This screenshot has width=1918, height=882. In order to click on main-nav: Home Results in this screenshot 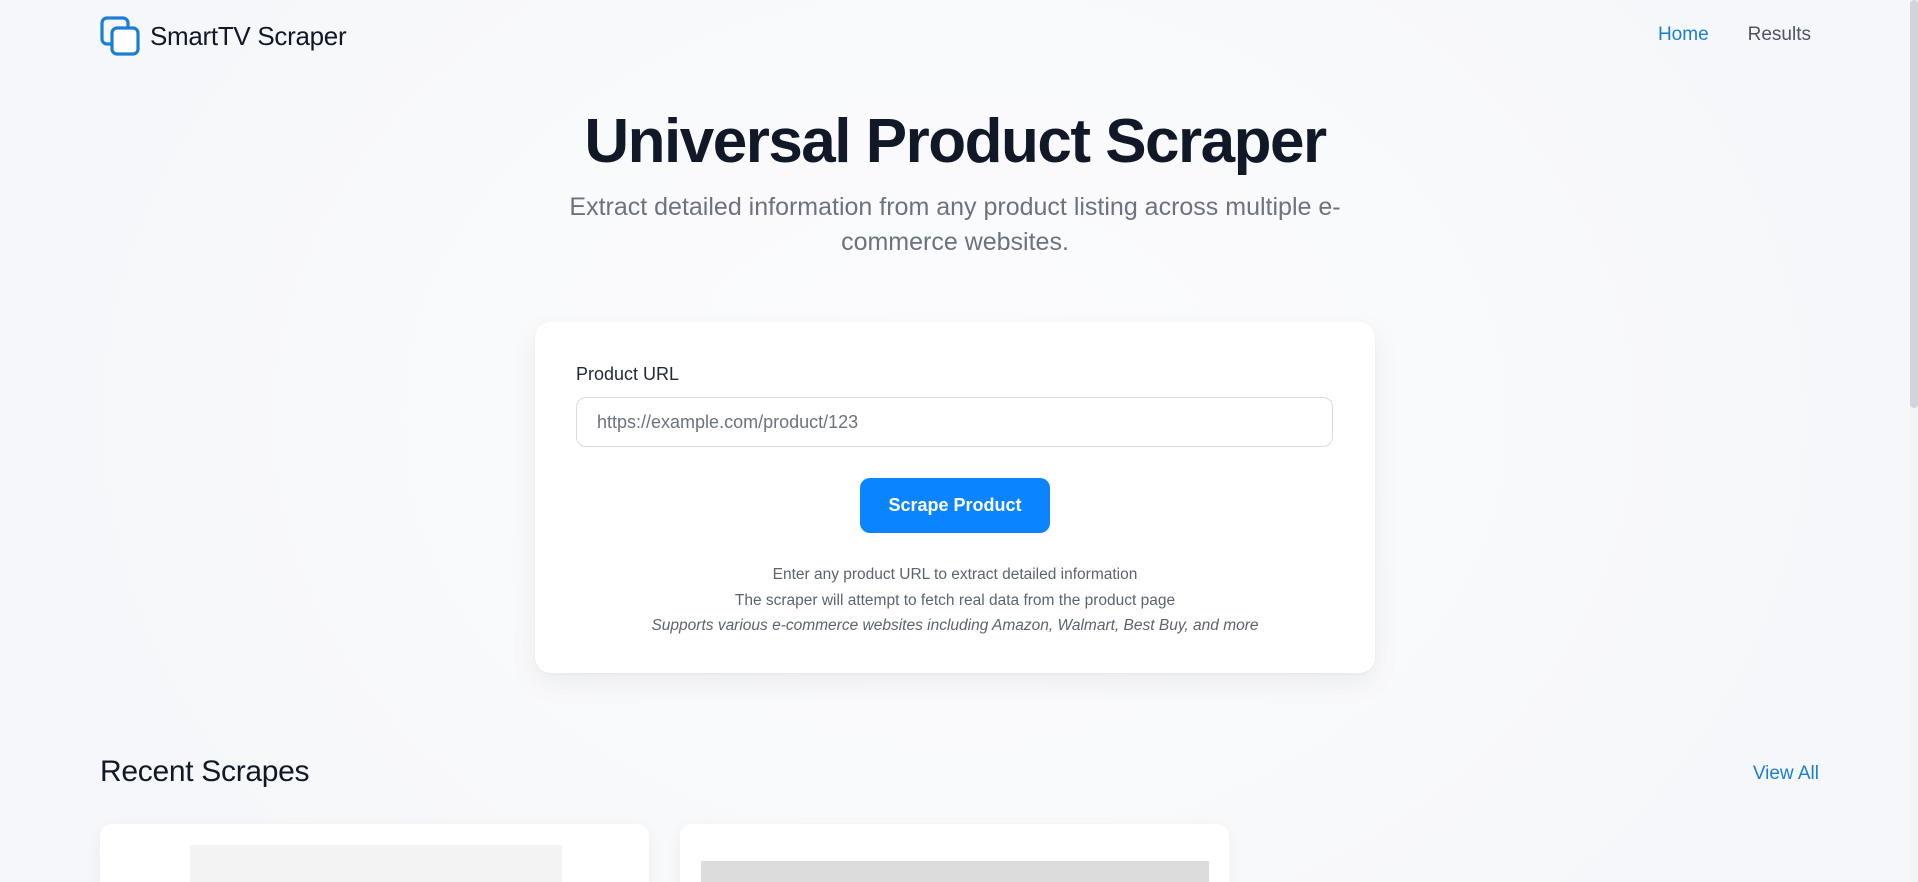, I will do `click(1715, 35)`.